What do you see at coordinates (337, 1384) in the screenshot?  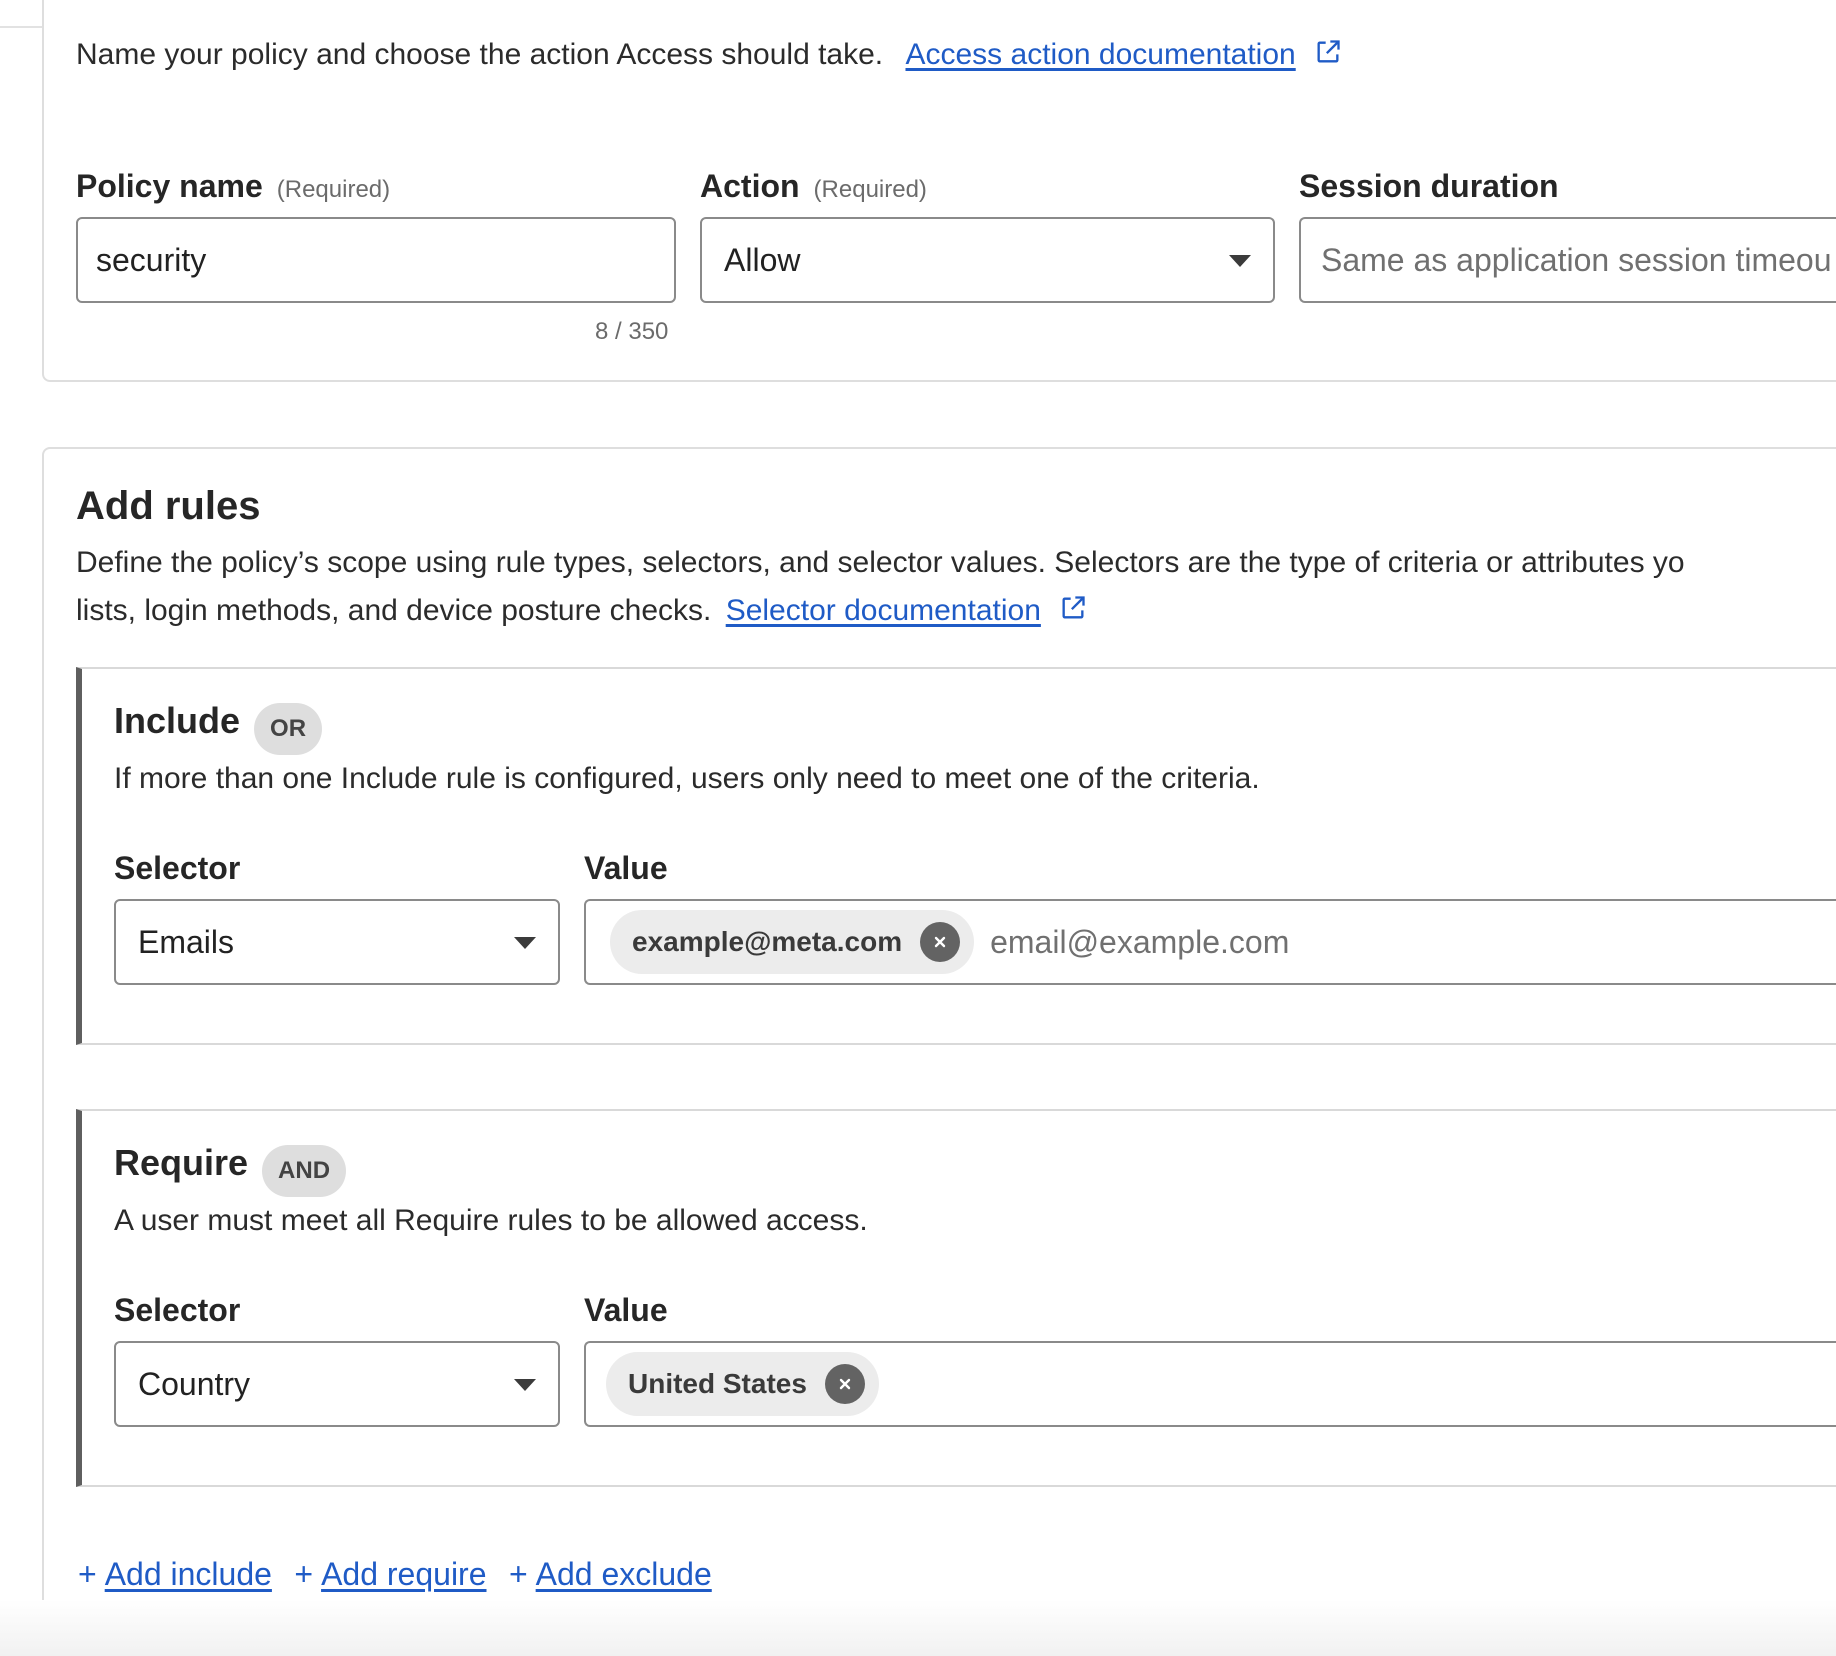 I see `require-selector-select: Country` at bounding box center [337, 1384].